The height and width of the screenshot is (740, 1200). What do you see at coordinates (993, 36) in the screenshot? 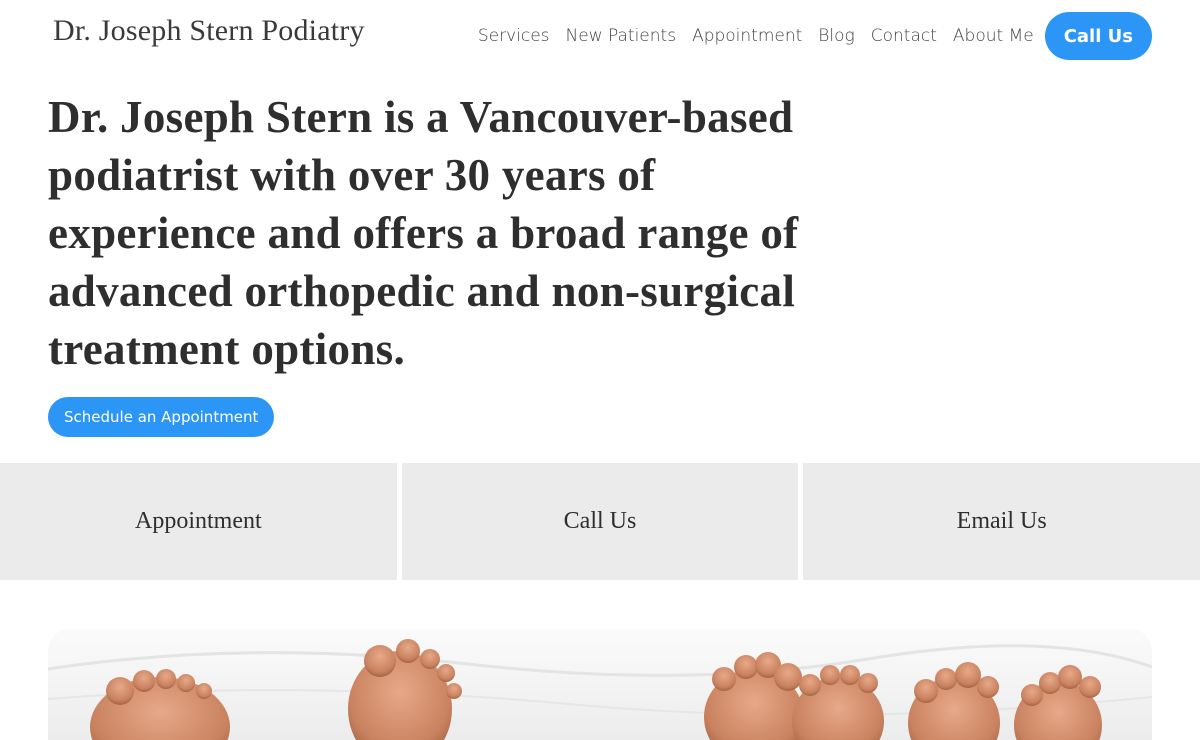
I see `nav-link-about-me: About Me` at bounding box center [993, 36].